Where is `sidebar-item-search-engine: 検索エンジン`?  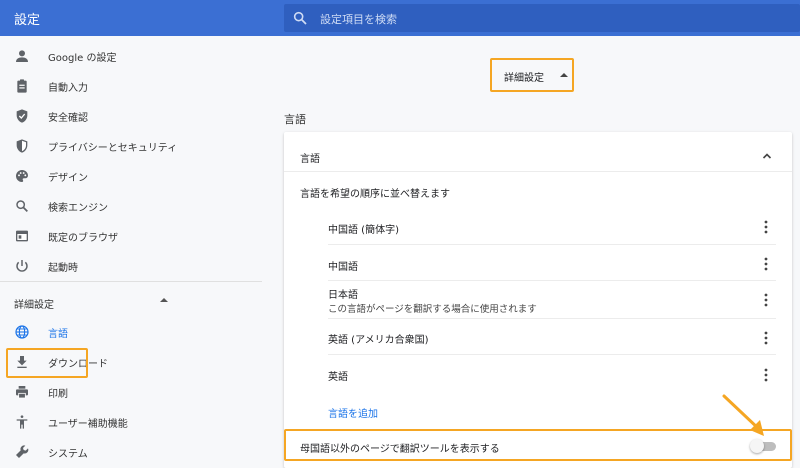 sidebar-item-search-engine: 検索エンジン is located at coordinates (131, 206).